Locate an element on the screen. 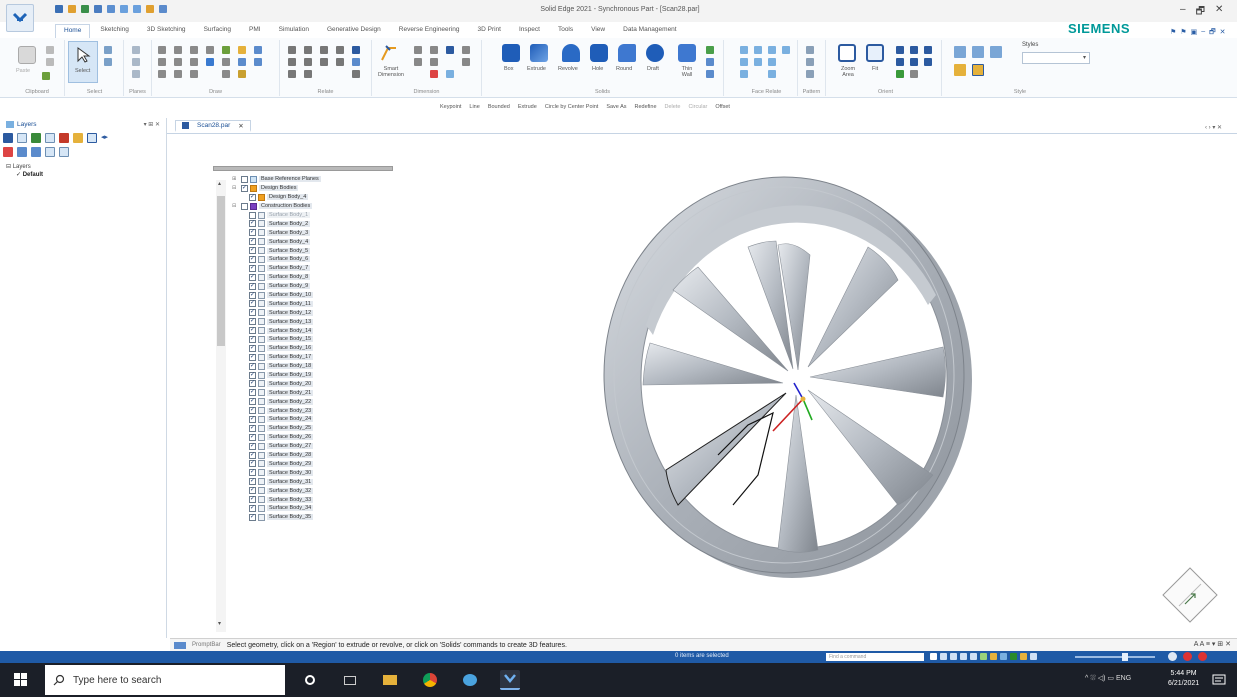 The height and width of the screenshot is (697, 1237). rotate-icon is located at coordinates (928, 50).